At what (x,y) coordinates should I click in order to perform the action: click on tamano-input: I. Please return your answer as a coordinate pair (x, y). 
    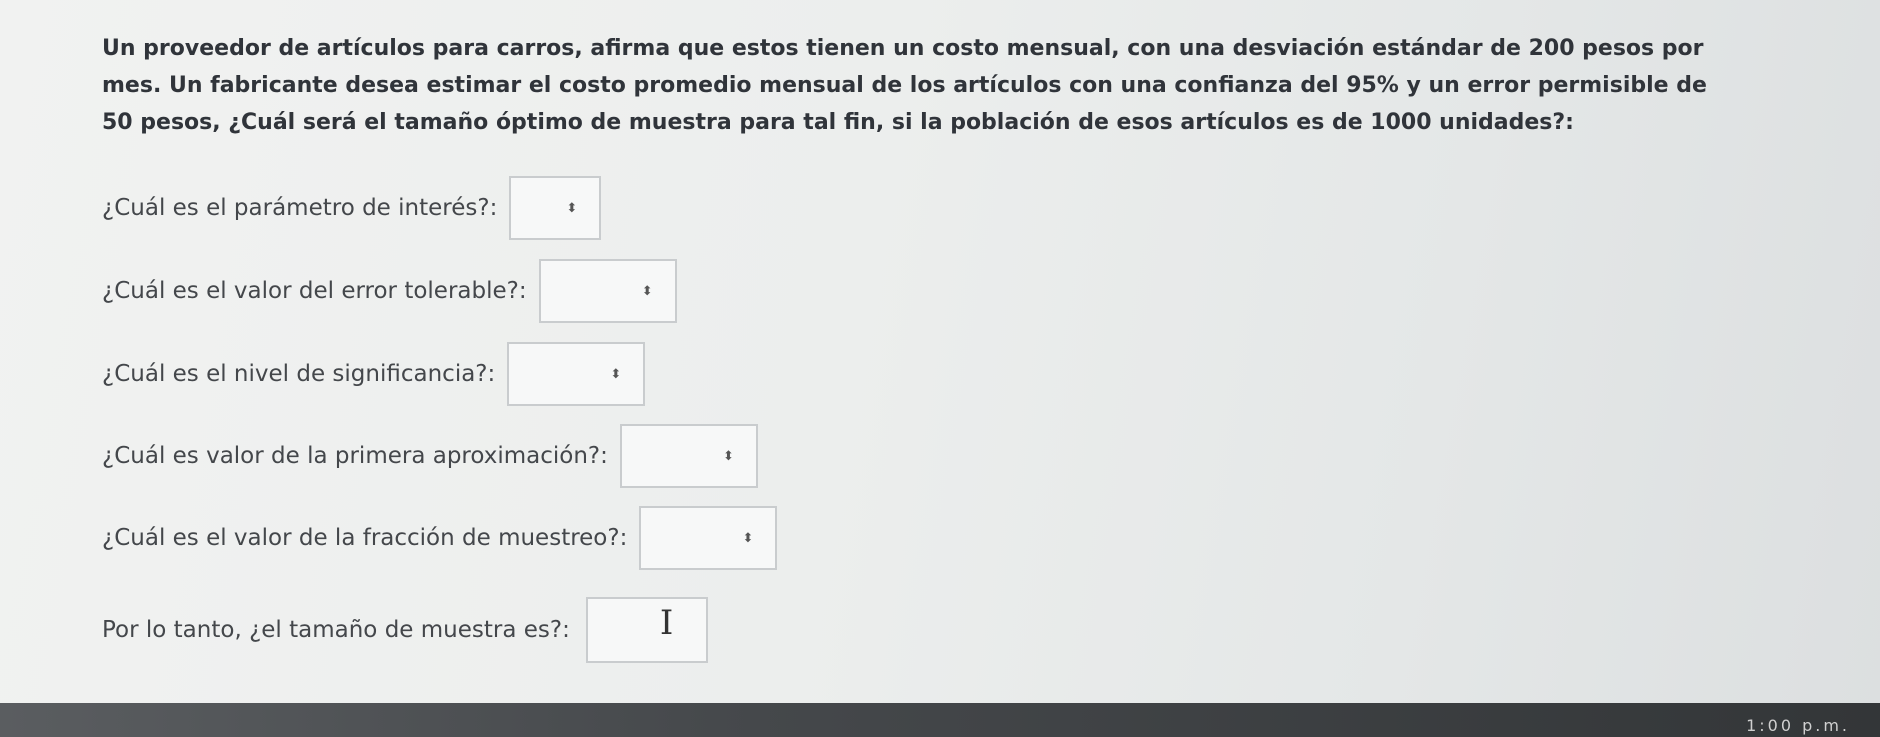
    Looking at the image, I should click on (646, 630).